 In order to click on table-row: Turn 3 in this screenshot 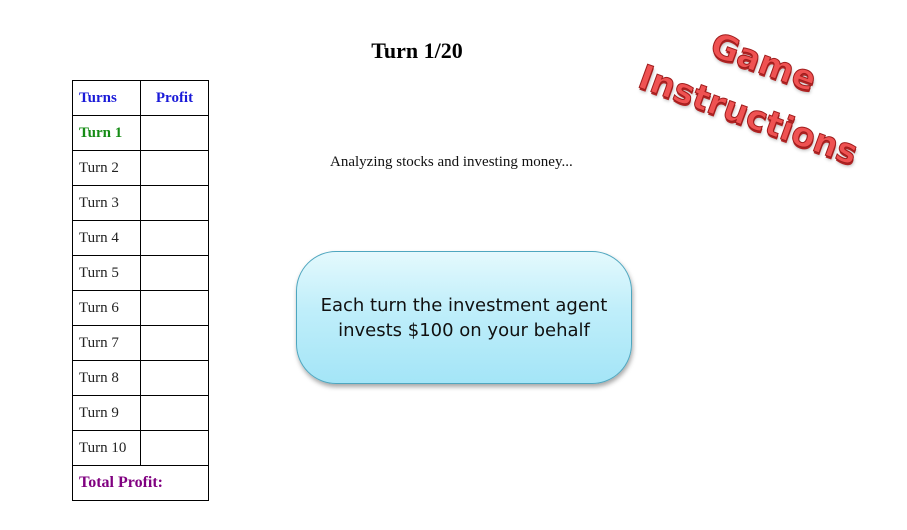, I will do `click(140, 203)`.